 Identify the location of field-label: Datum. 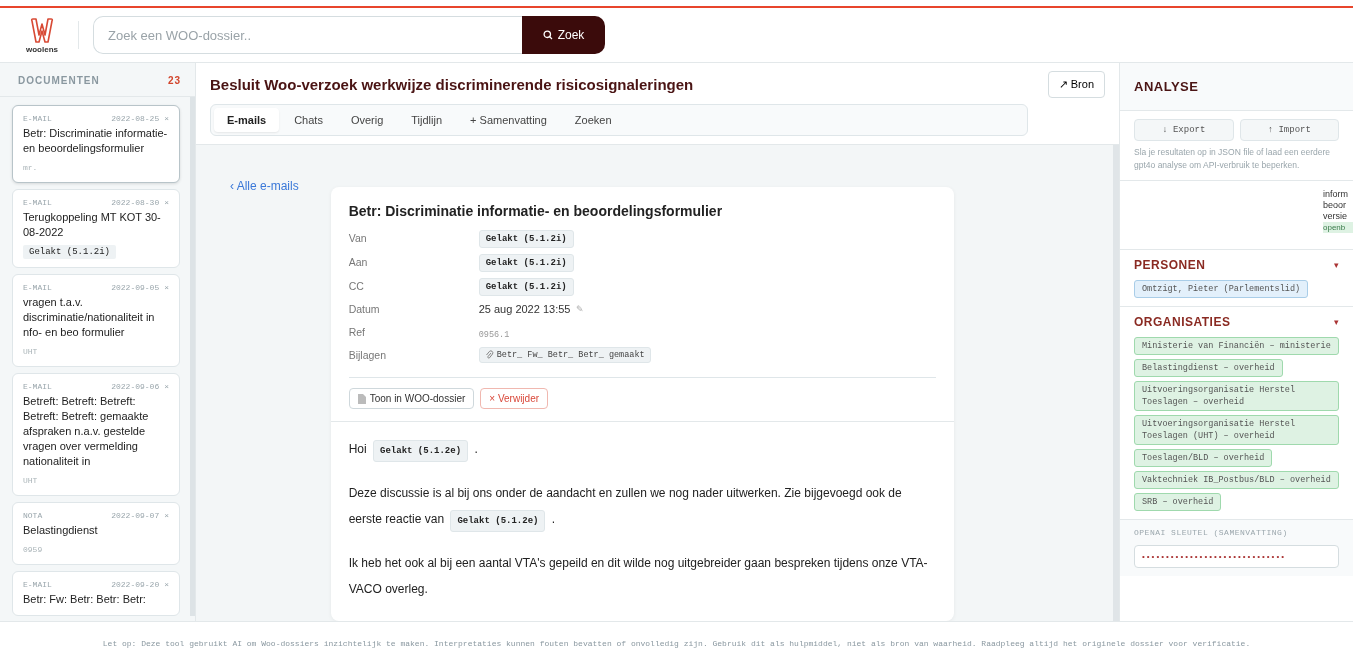
(364, 309).